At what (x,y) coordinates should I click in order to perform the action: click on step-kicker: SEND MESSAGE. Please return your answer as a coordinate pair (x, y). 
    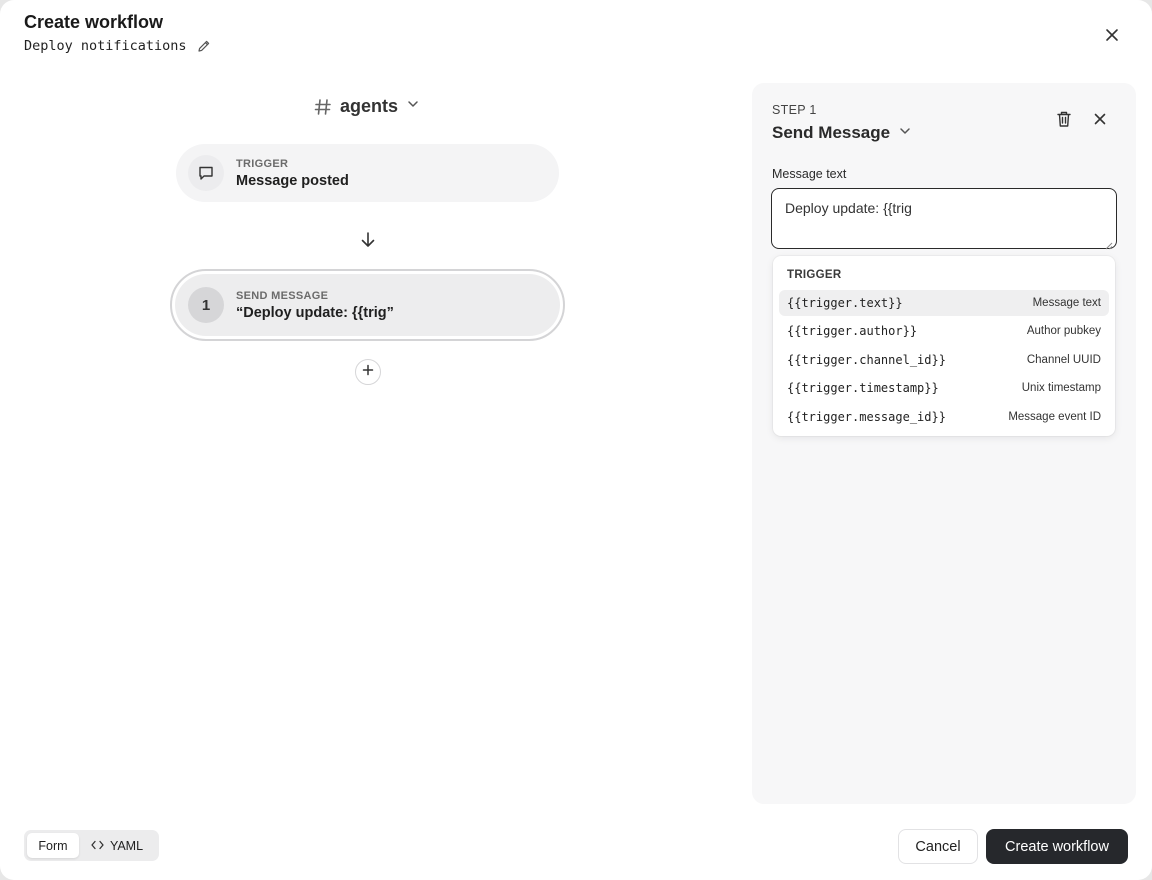
    Looking at the image, I should click on (282, 295).